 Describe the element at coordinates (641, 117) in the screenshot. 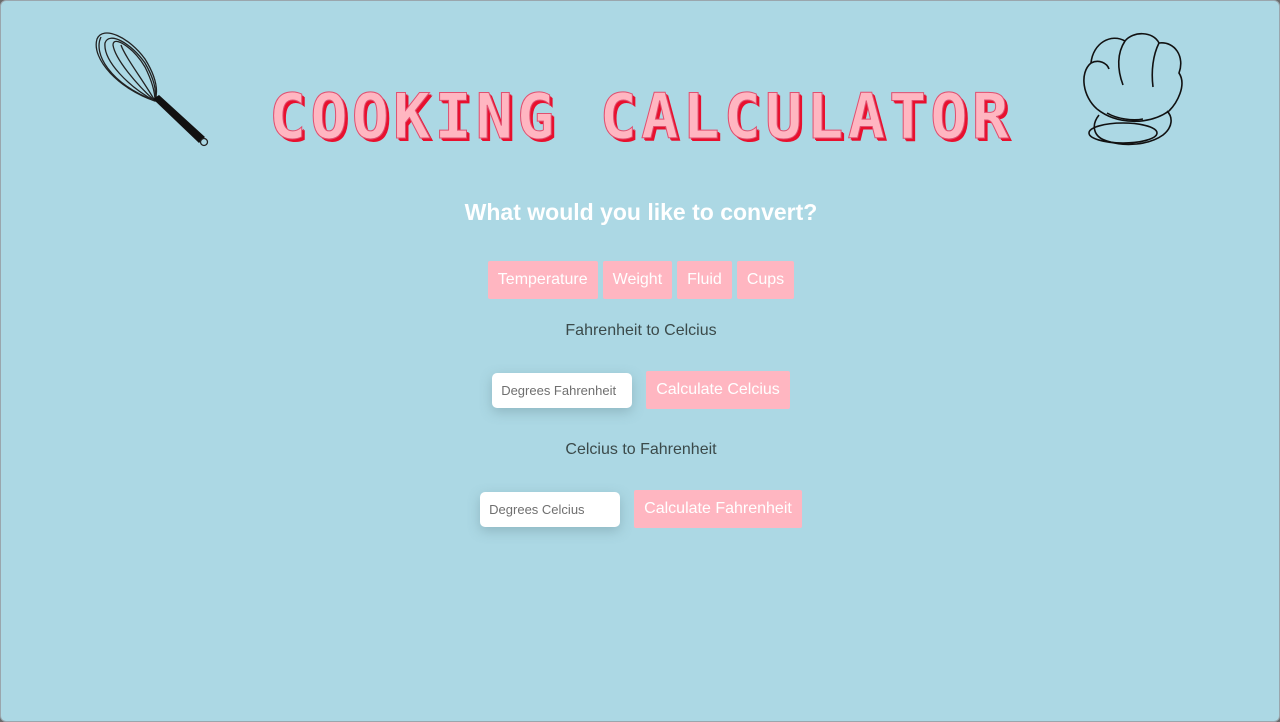

I see `page-title: COOKING CALCULATOR` at that location.